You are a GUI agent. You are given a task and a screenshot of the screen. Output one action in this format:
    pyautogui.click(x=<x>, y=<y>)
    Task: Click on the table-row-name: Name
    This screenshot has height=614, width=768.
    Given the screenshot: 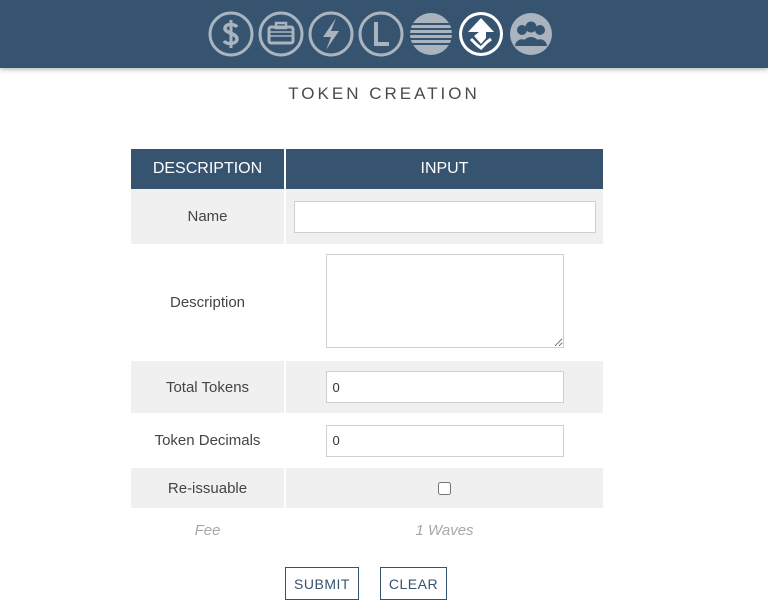 What is the action you would take?
    pyautogui.click(x=367, y=216)
    